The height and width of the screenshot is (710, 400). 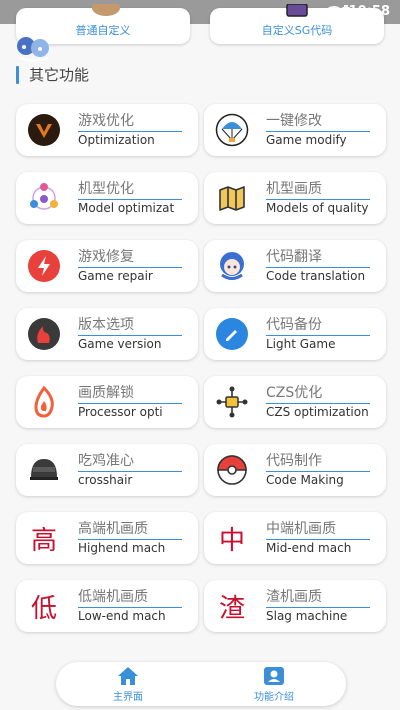 What do you see at coordinates (317, 412) in the screenshot?
I see `card-subtitle: CZS optimization` at bounding box center [317, 412].